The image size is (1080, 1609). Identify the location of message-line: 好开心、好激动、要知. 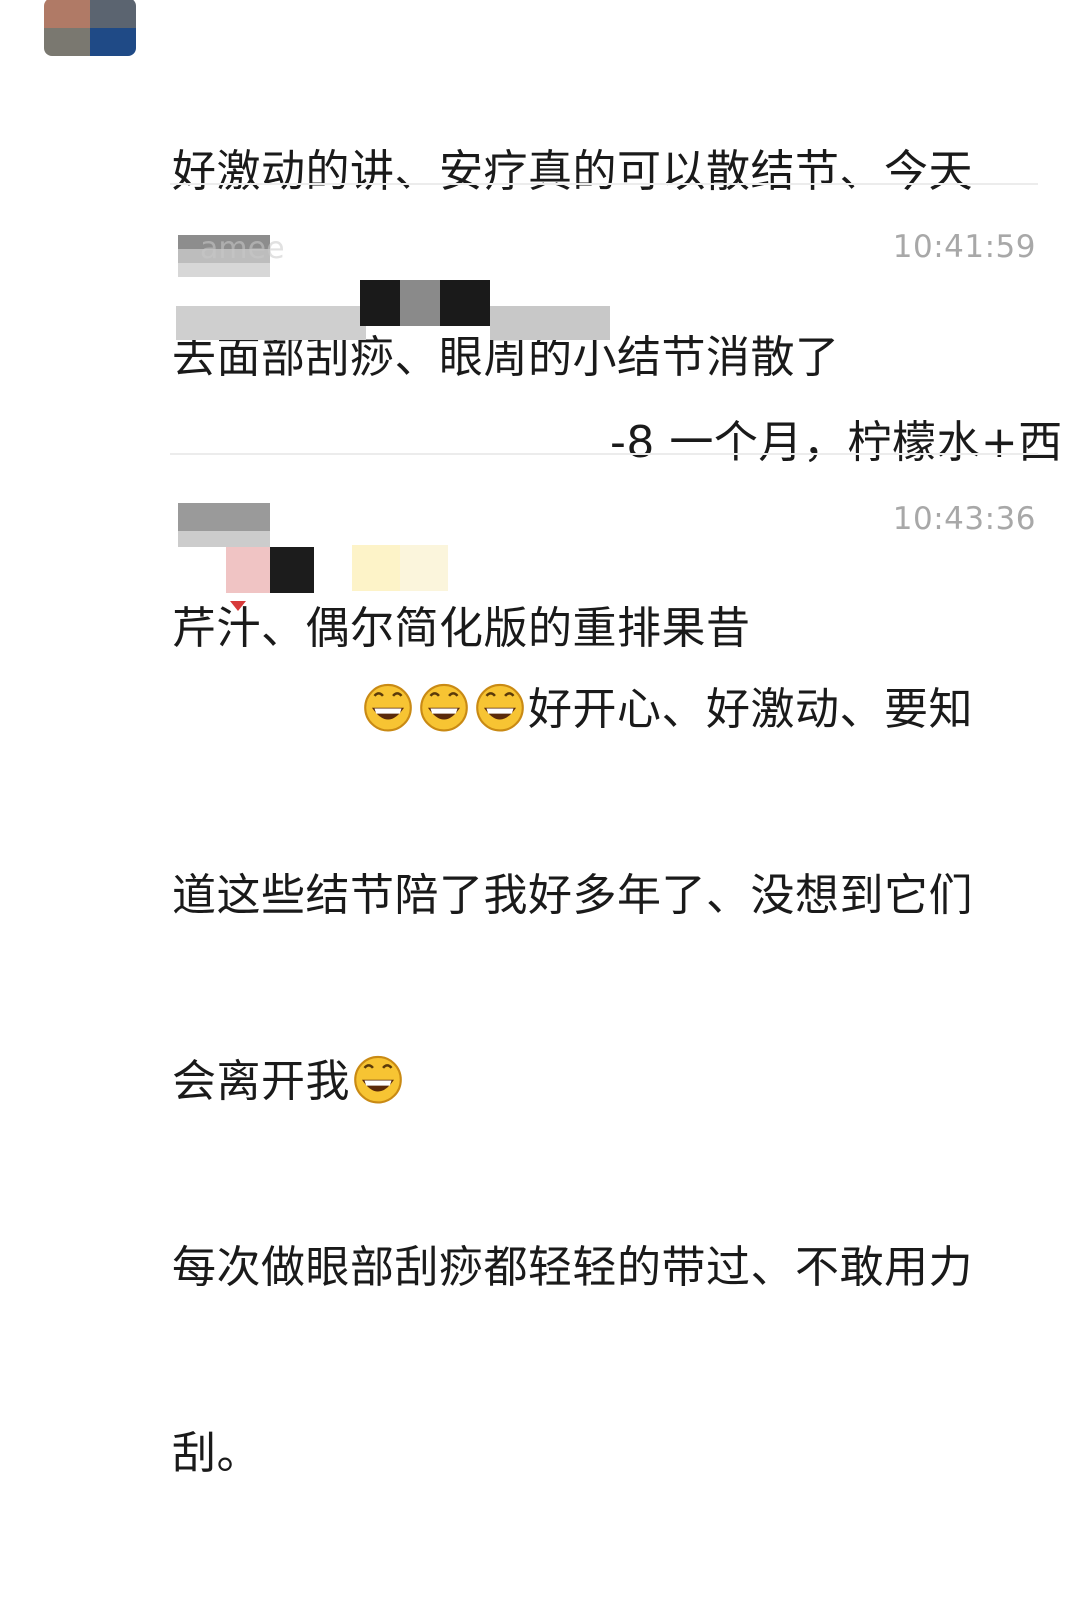
(602, 710).